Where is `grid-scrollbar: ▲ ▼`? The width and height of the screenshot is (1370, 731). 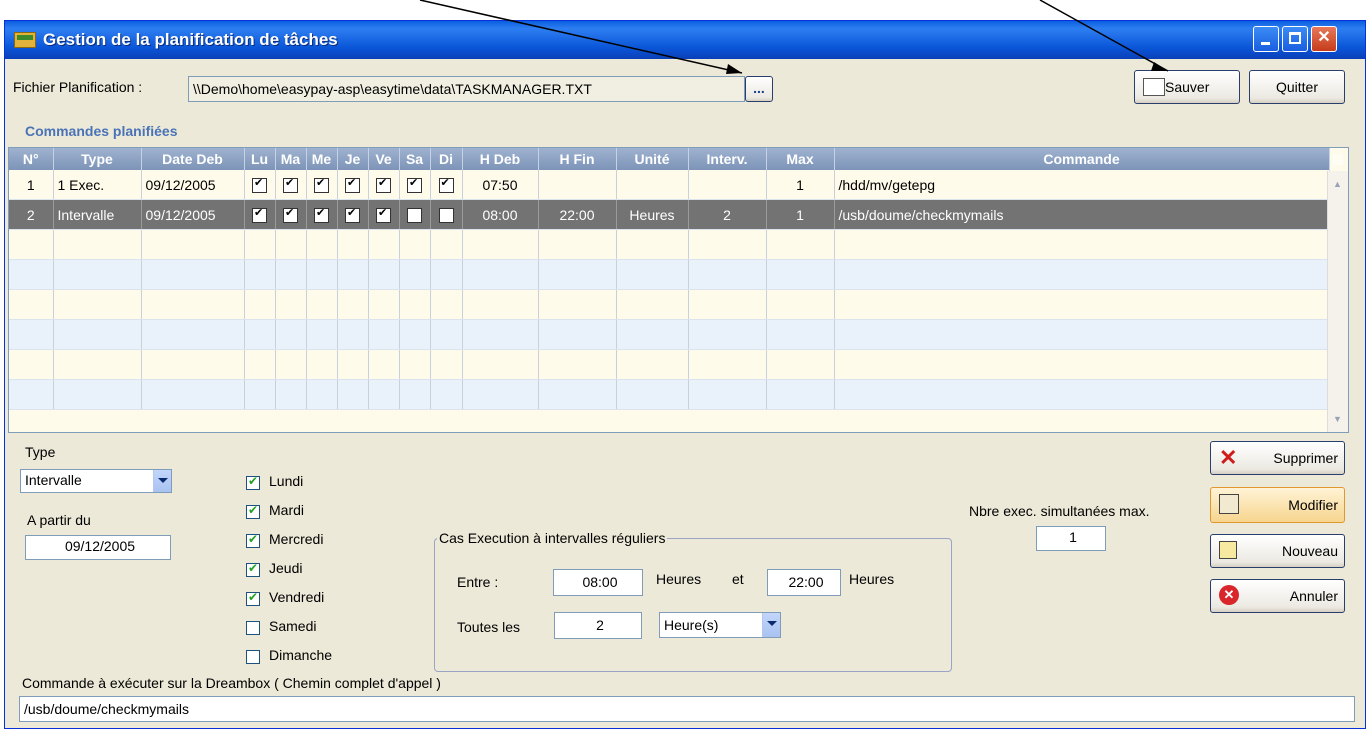 grid-scrollbar: ▲ ▼ is located at coordinates (1337, 301).